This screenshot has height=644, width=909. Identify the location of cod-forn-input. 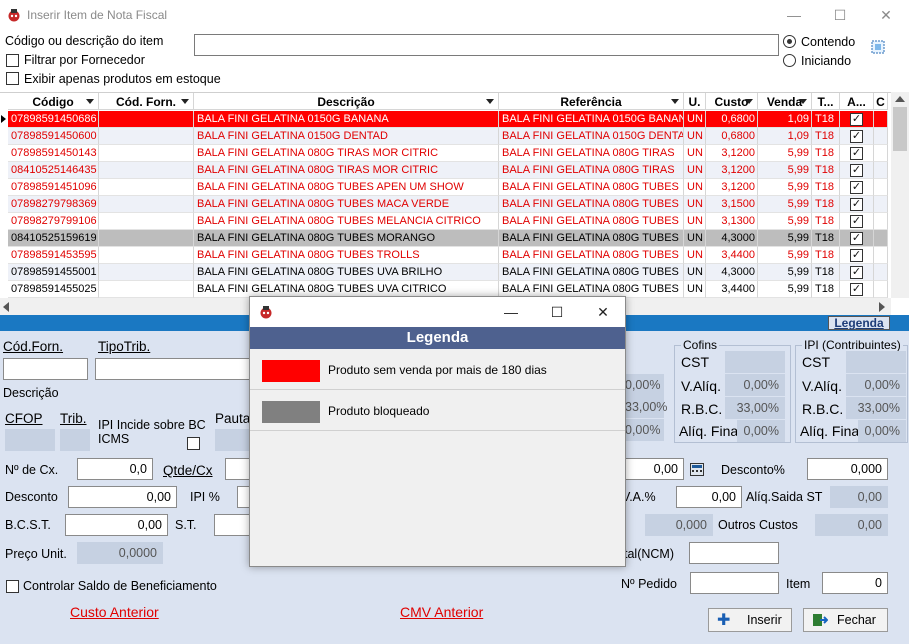
(45, 369).